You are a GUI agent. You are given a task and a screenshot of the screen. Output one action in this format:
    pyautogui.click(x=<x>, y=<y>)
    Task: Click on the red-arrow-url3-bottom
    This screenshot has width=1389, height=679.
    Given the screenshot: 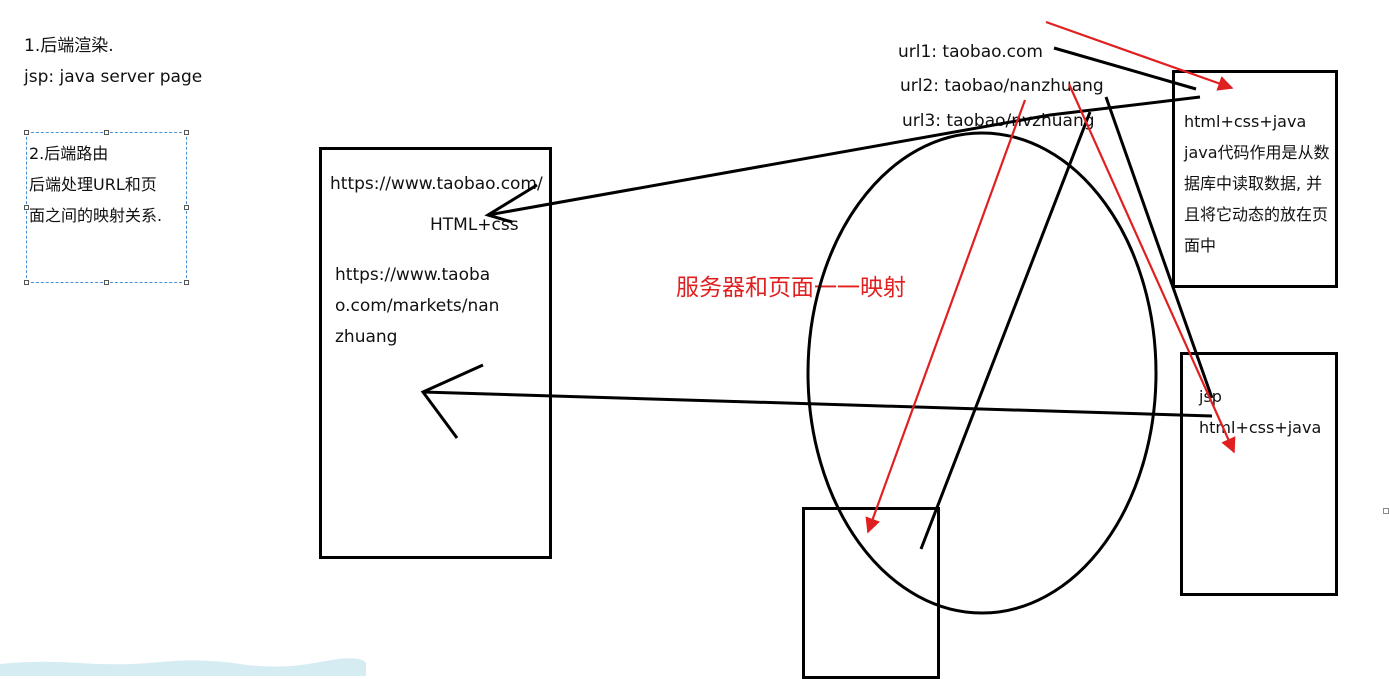 What is the action you would take?
    pyautogui.click(x=946, y=316)
    